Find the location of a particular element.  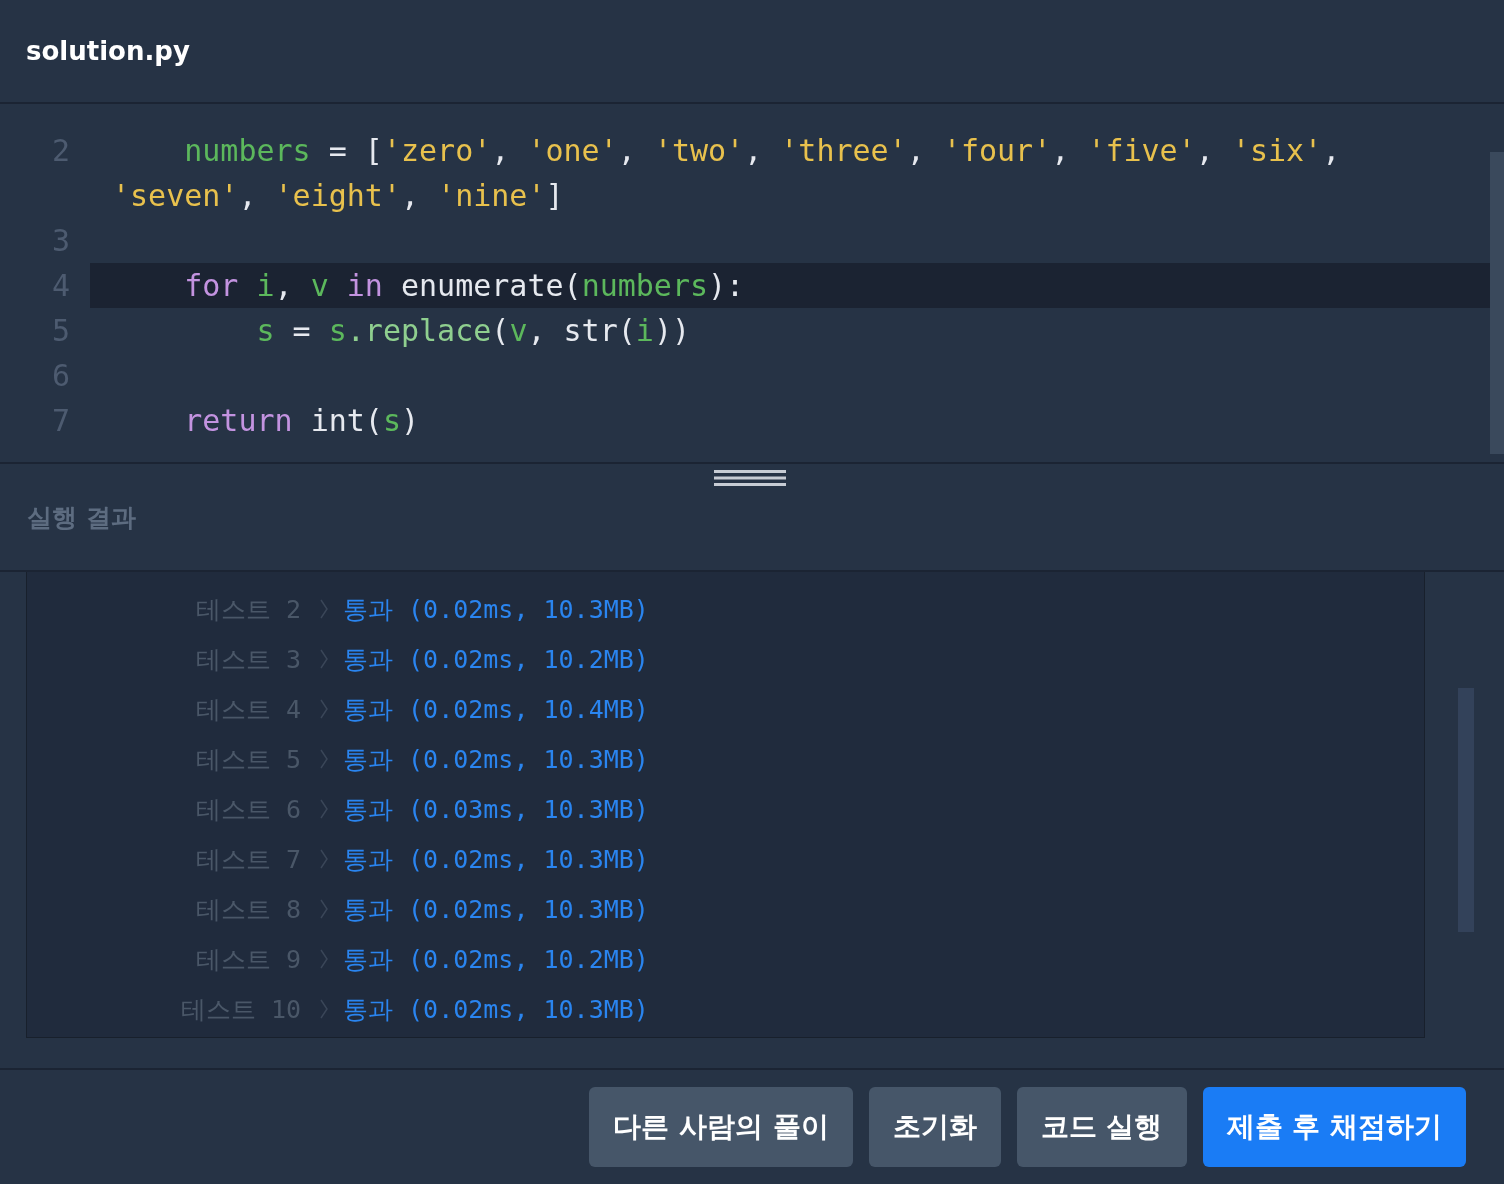

test-result: 통과 (0.02ms, 10.4MB) is located at coordinates (496, 709).